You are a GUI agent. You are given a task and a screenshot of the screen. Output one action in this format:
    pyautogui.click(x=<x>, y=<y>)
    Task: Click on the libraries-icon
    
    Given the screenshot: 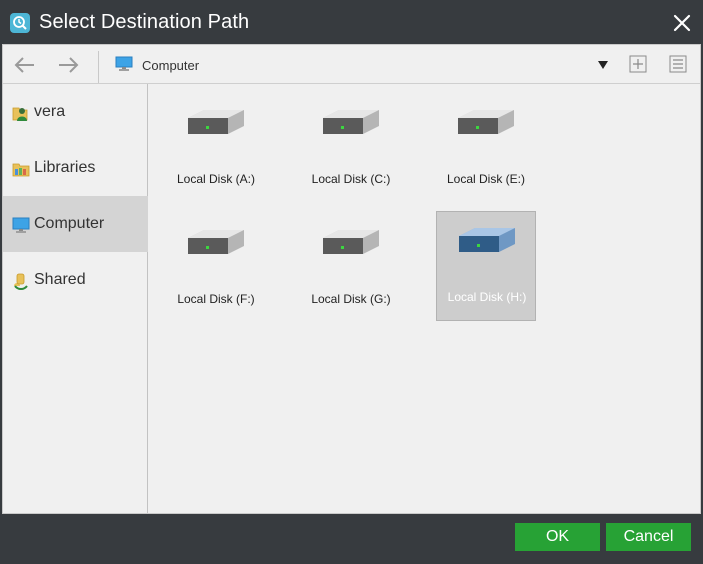 What is the action you would take?
    pyautogui.click(x=21, y=170)
    